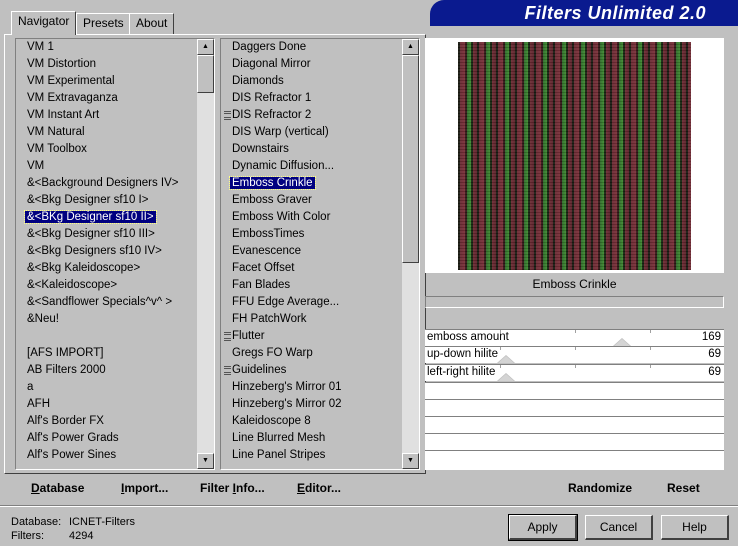  I want to click on category-list-item: VM Natural, so click(106, 132).